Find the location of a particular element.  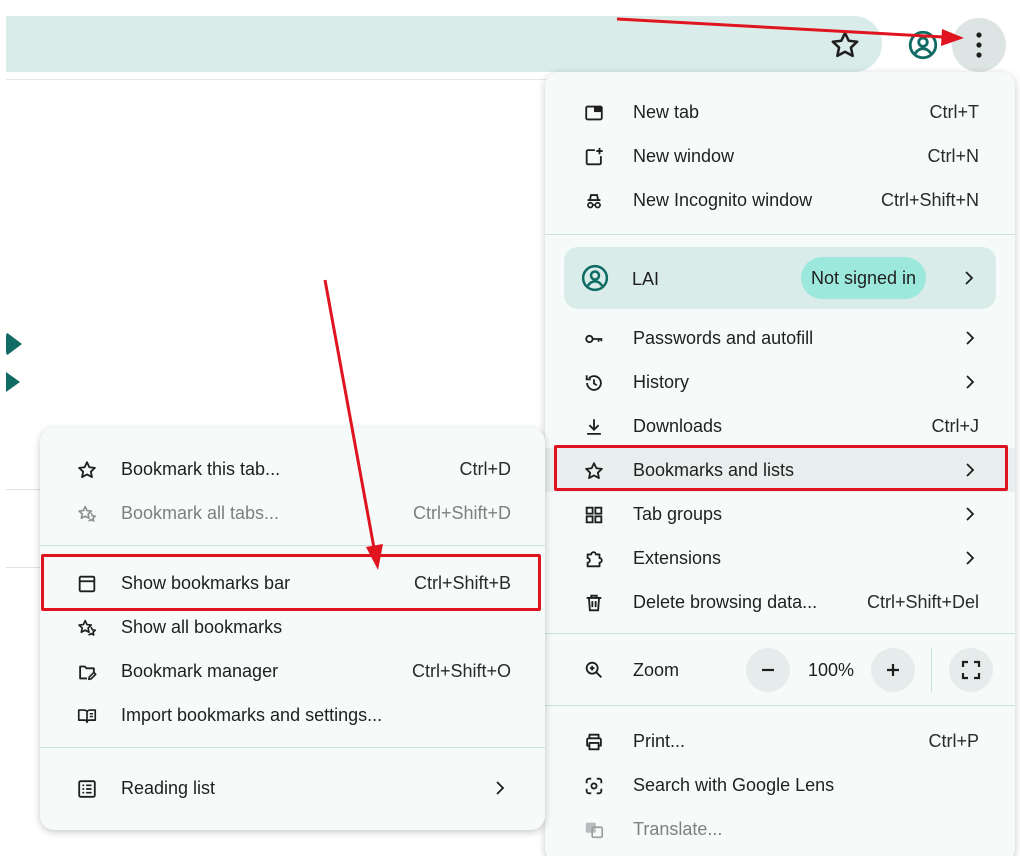

zoom-out-button is located at coordinates (768, 670).